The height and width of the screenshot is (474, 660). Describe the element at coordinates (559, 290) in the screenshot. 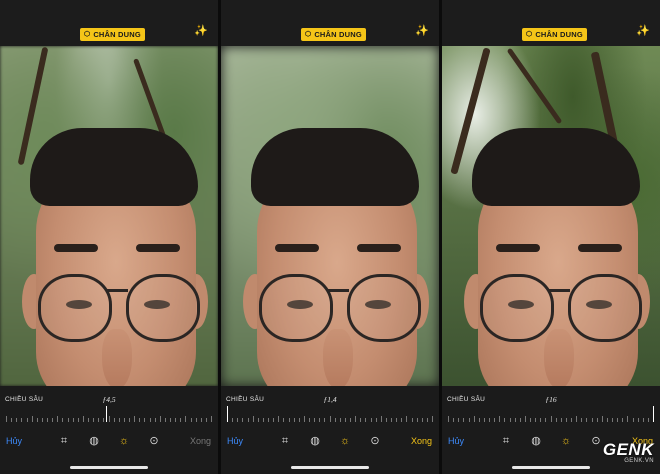

I see `glasses-bridge` at that location.